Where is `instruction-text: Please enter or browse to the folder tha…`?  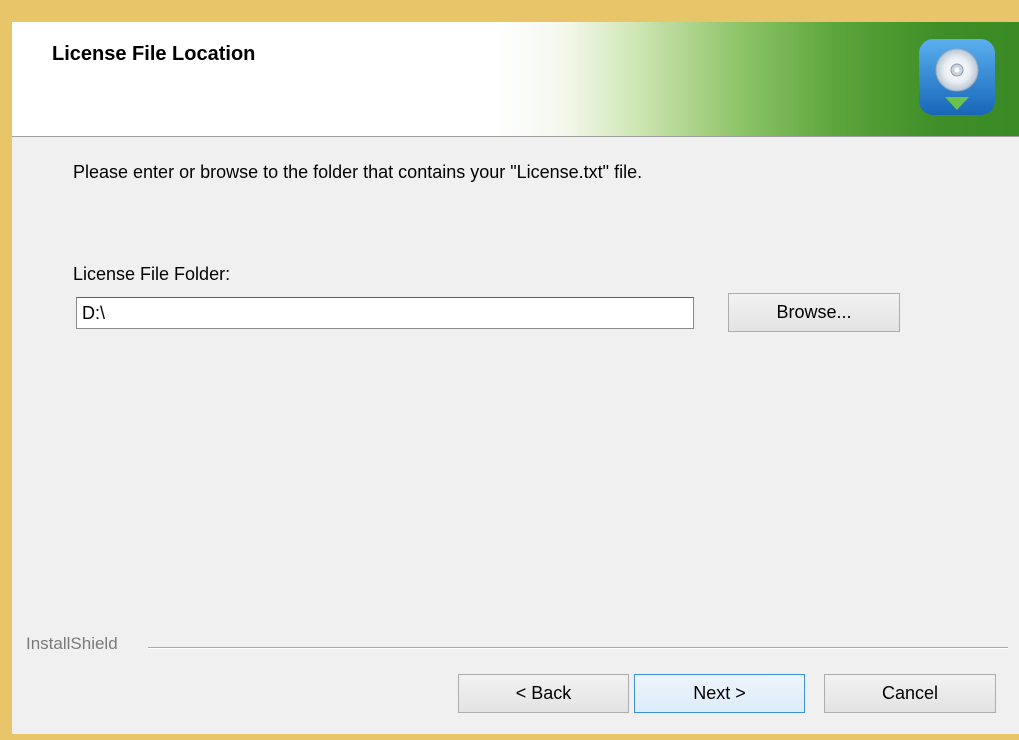 instruction-text: Please enter or browse to the folder tha… is located at coordinates (358, 172).